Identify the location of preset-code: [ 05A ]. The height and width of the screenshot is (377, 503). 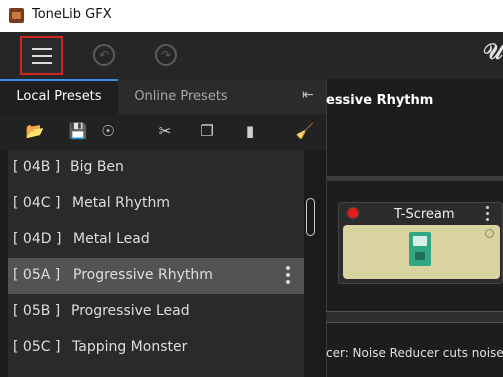
(37, 275).